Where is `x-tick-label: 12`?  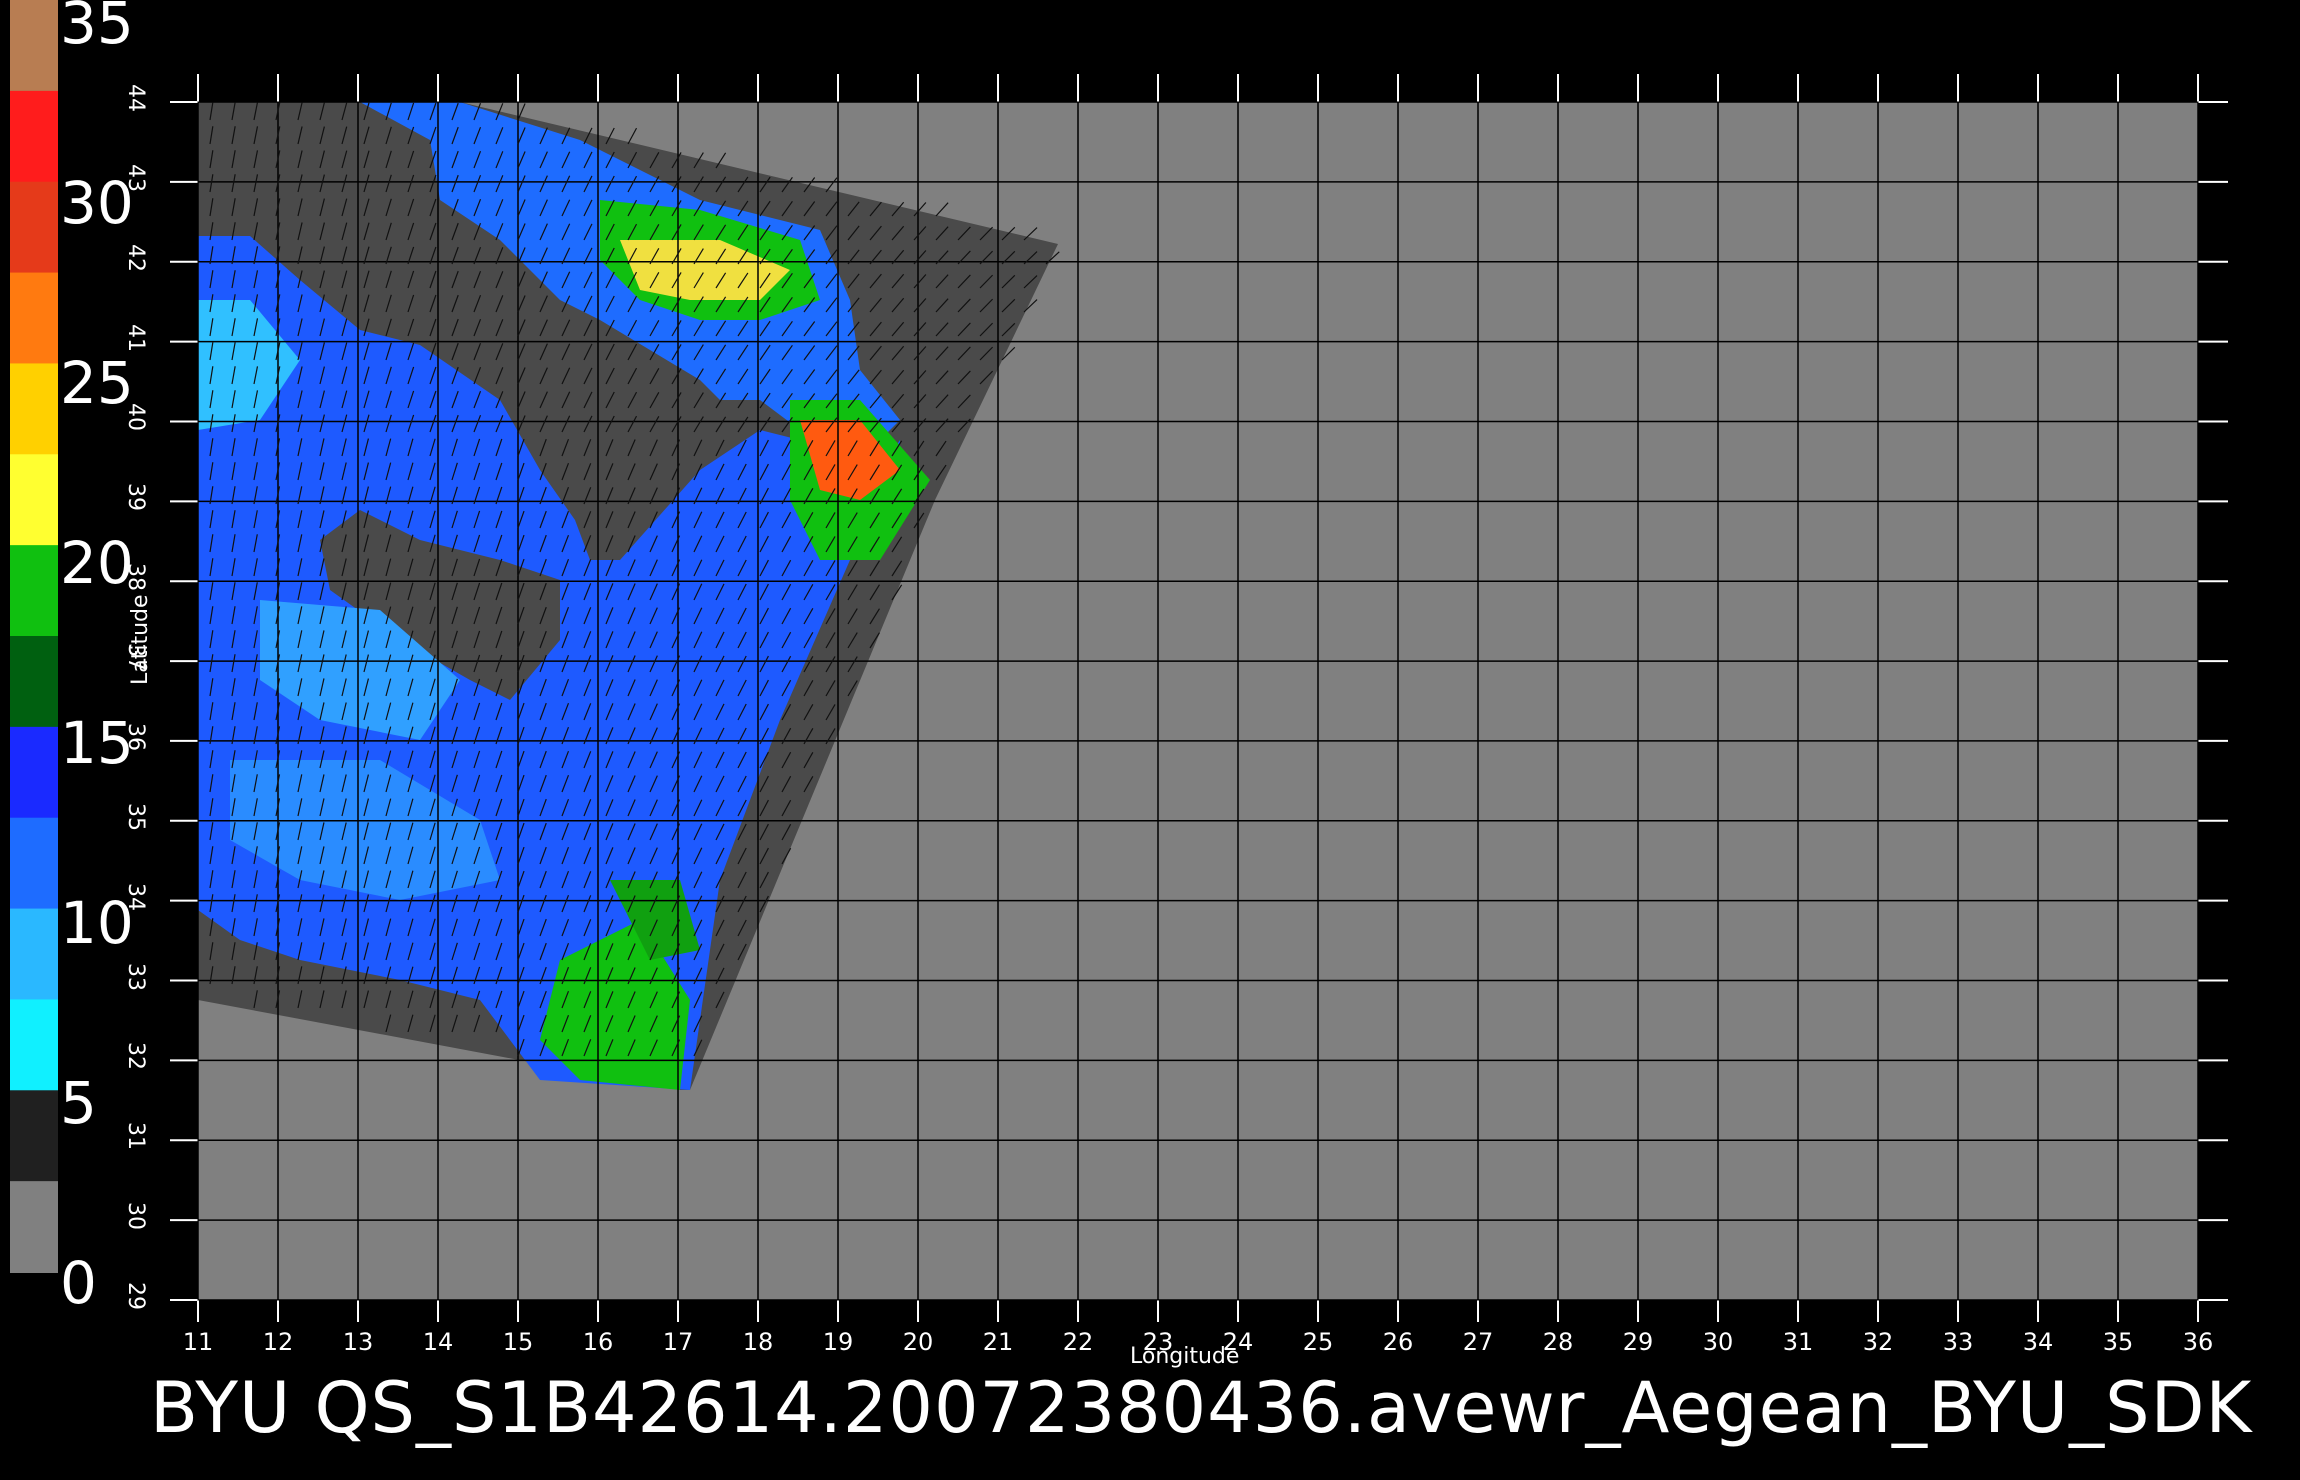 x-tick-label: 12 is located at coordinates (278, 1342).